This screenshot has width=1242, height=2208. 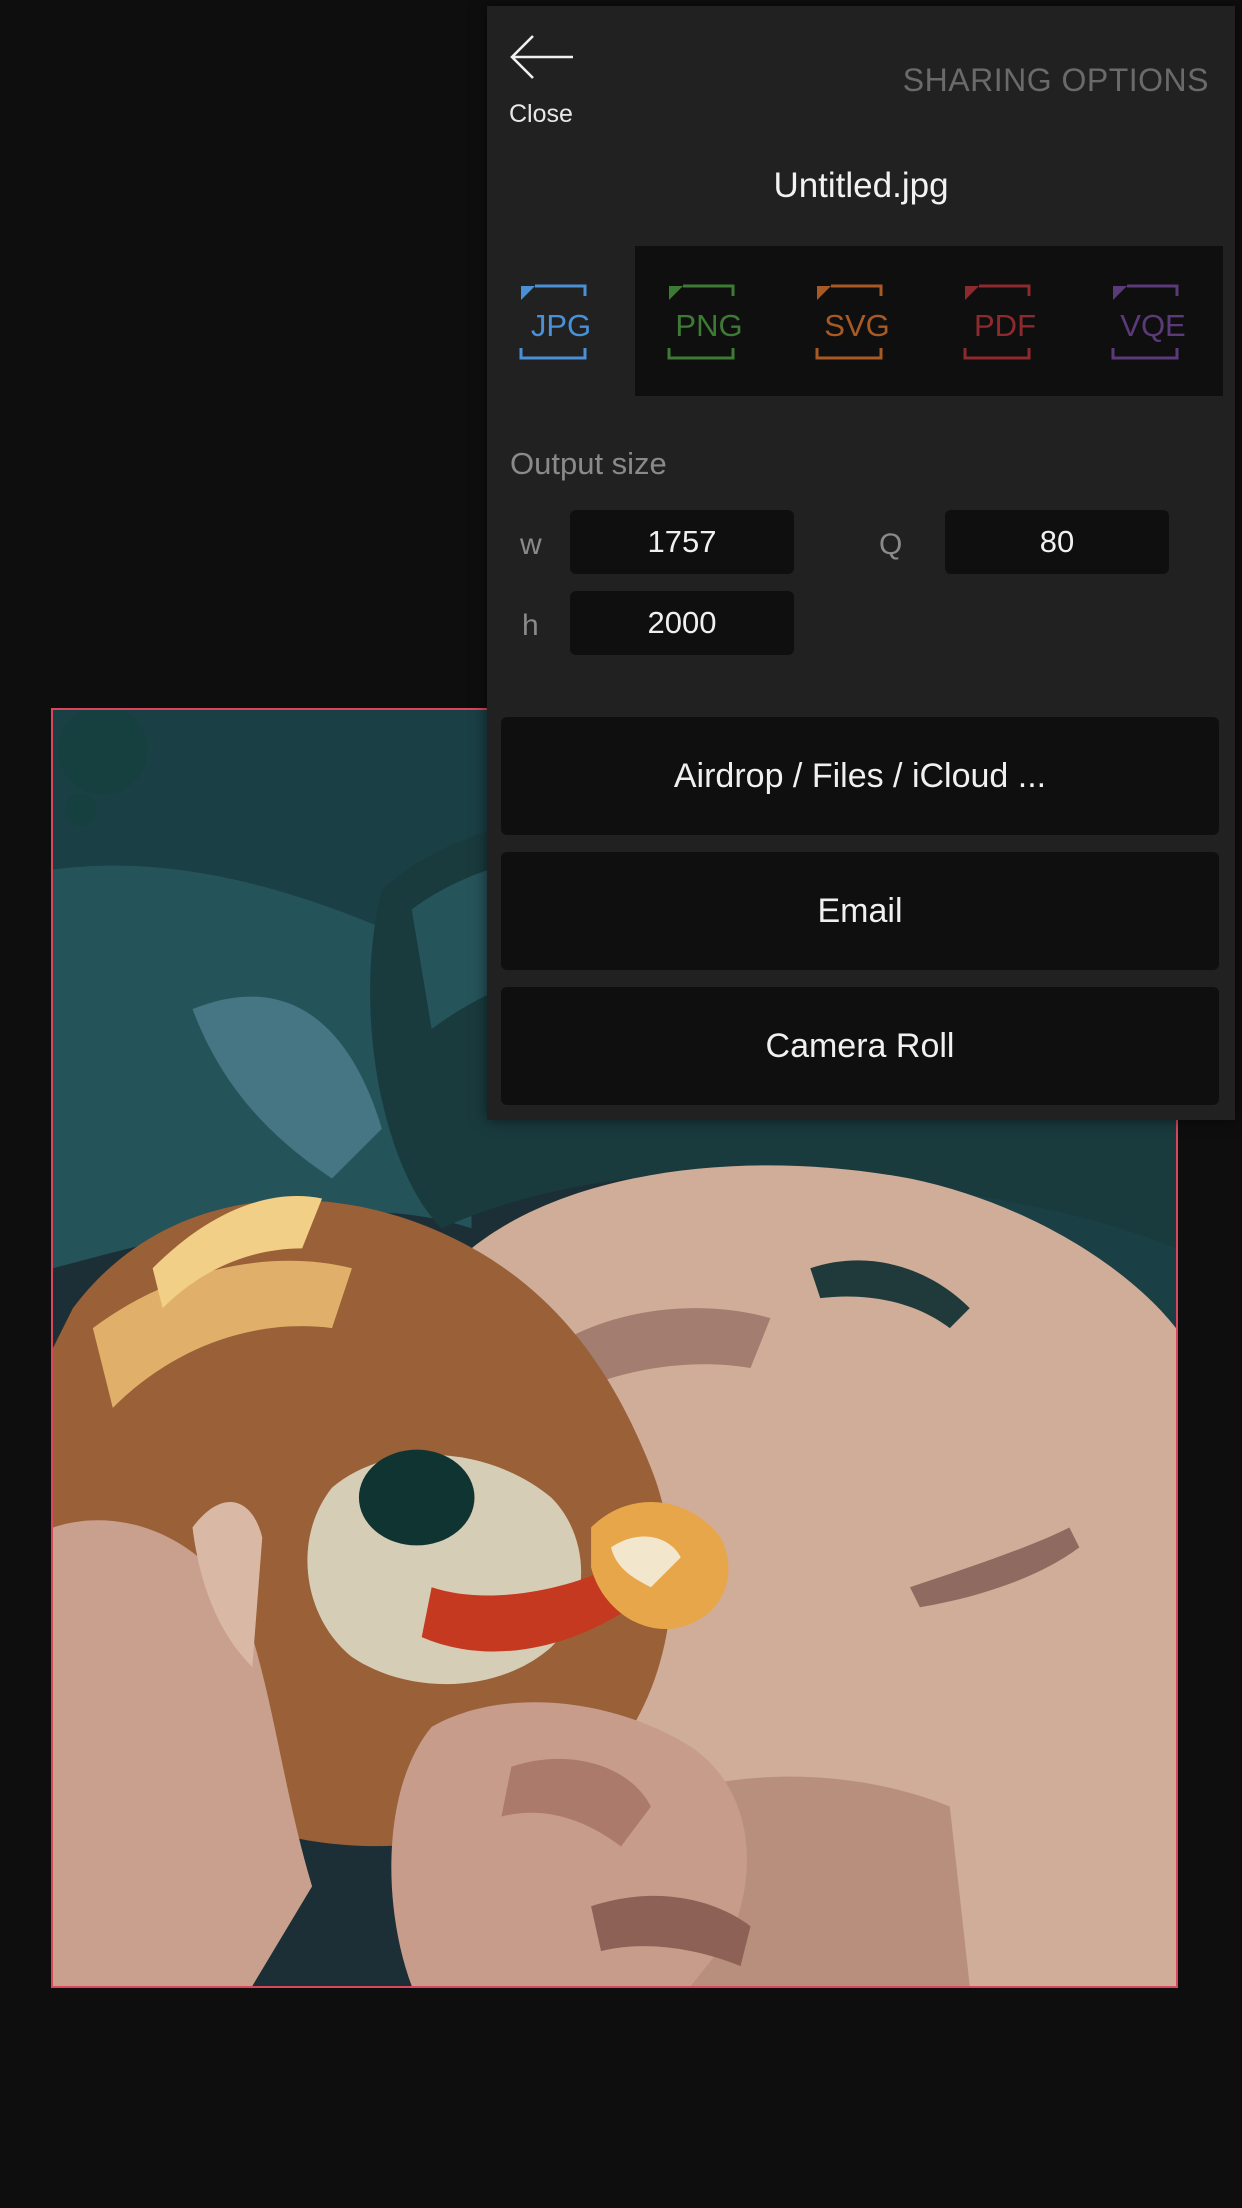 What do you see at coordinates (561, 325) in the screenshot?
I see `format-label-jpg: JPG` at bounding box center [561, 325].